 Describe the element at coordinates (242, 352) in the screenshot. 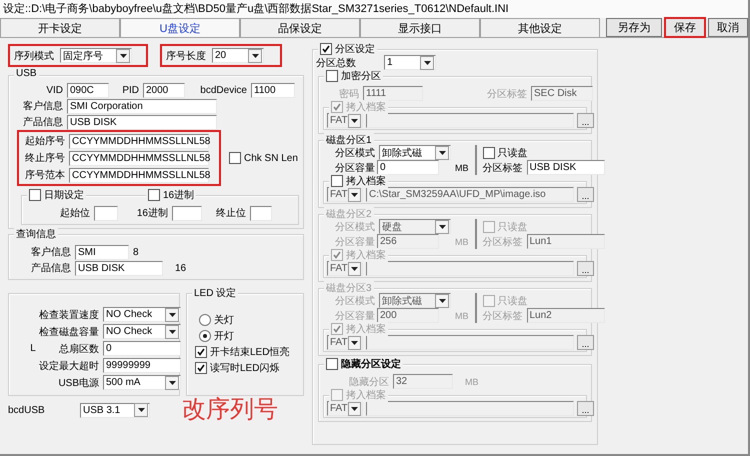

I see `checkbox: 开卡结束LED恒亮` at that location.